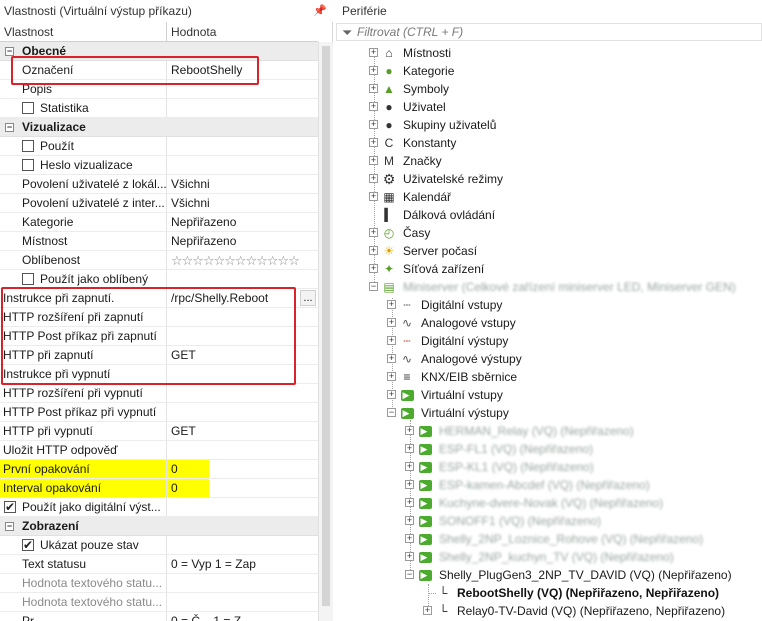 Image resolution: width=762 pixels, height=621 pixels. I want to click on analog-input-icon: ∿, so click(407, 323).